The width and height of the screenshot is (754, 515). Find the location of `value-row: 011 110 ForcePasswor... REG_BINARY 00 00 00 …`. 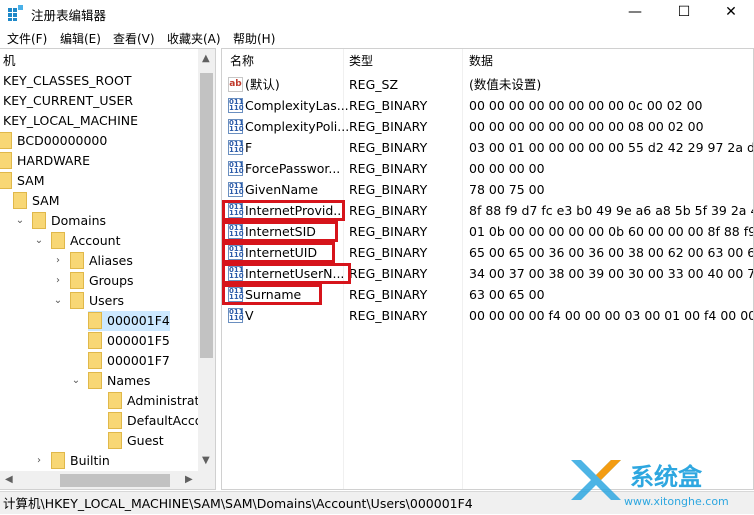

value-row: 011 110 ForcePasswor... REG_BINARY 00 00 00 … is located at coordinates (487, 168).